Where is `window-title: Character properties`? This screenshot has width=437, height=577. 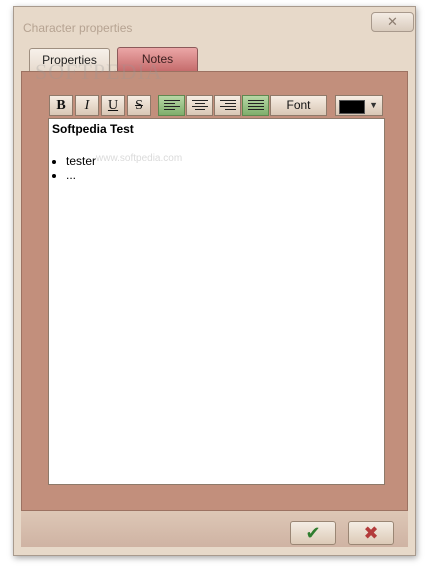 window-title: Character properties is located at coordinates (78, 28).